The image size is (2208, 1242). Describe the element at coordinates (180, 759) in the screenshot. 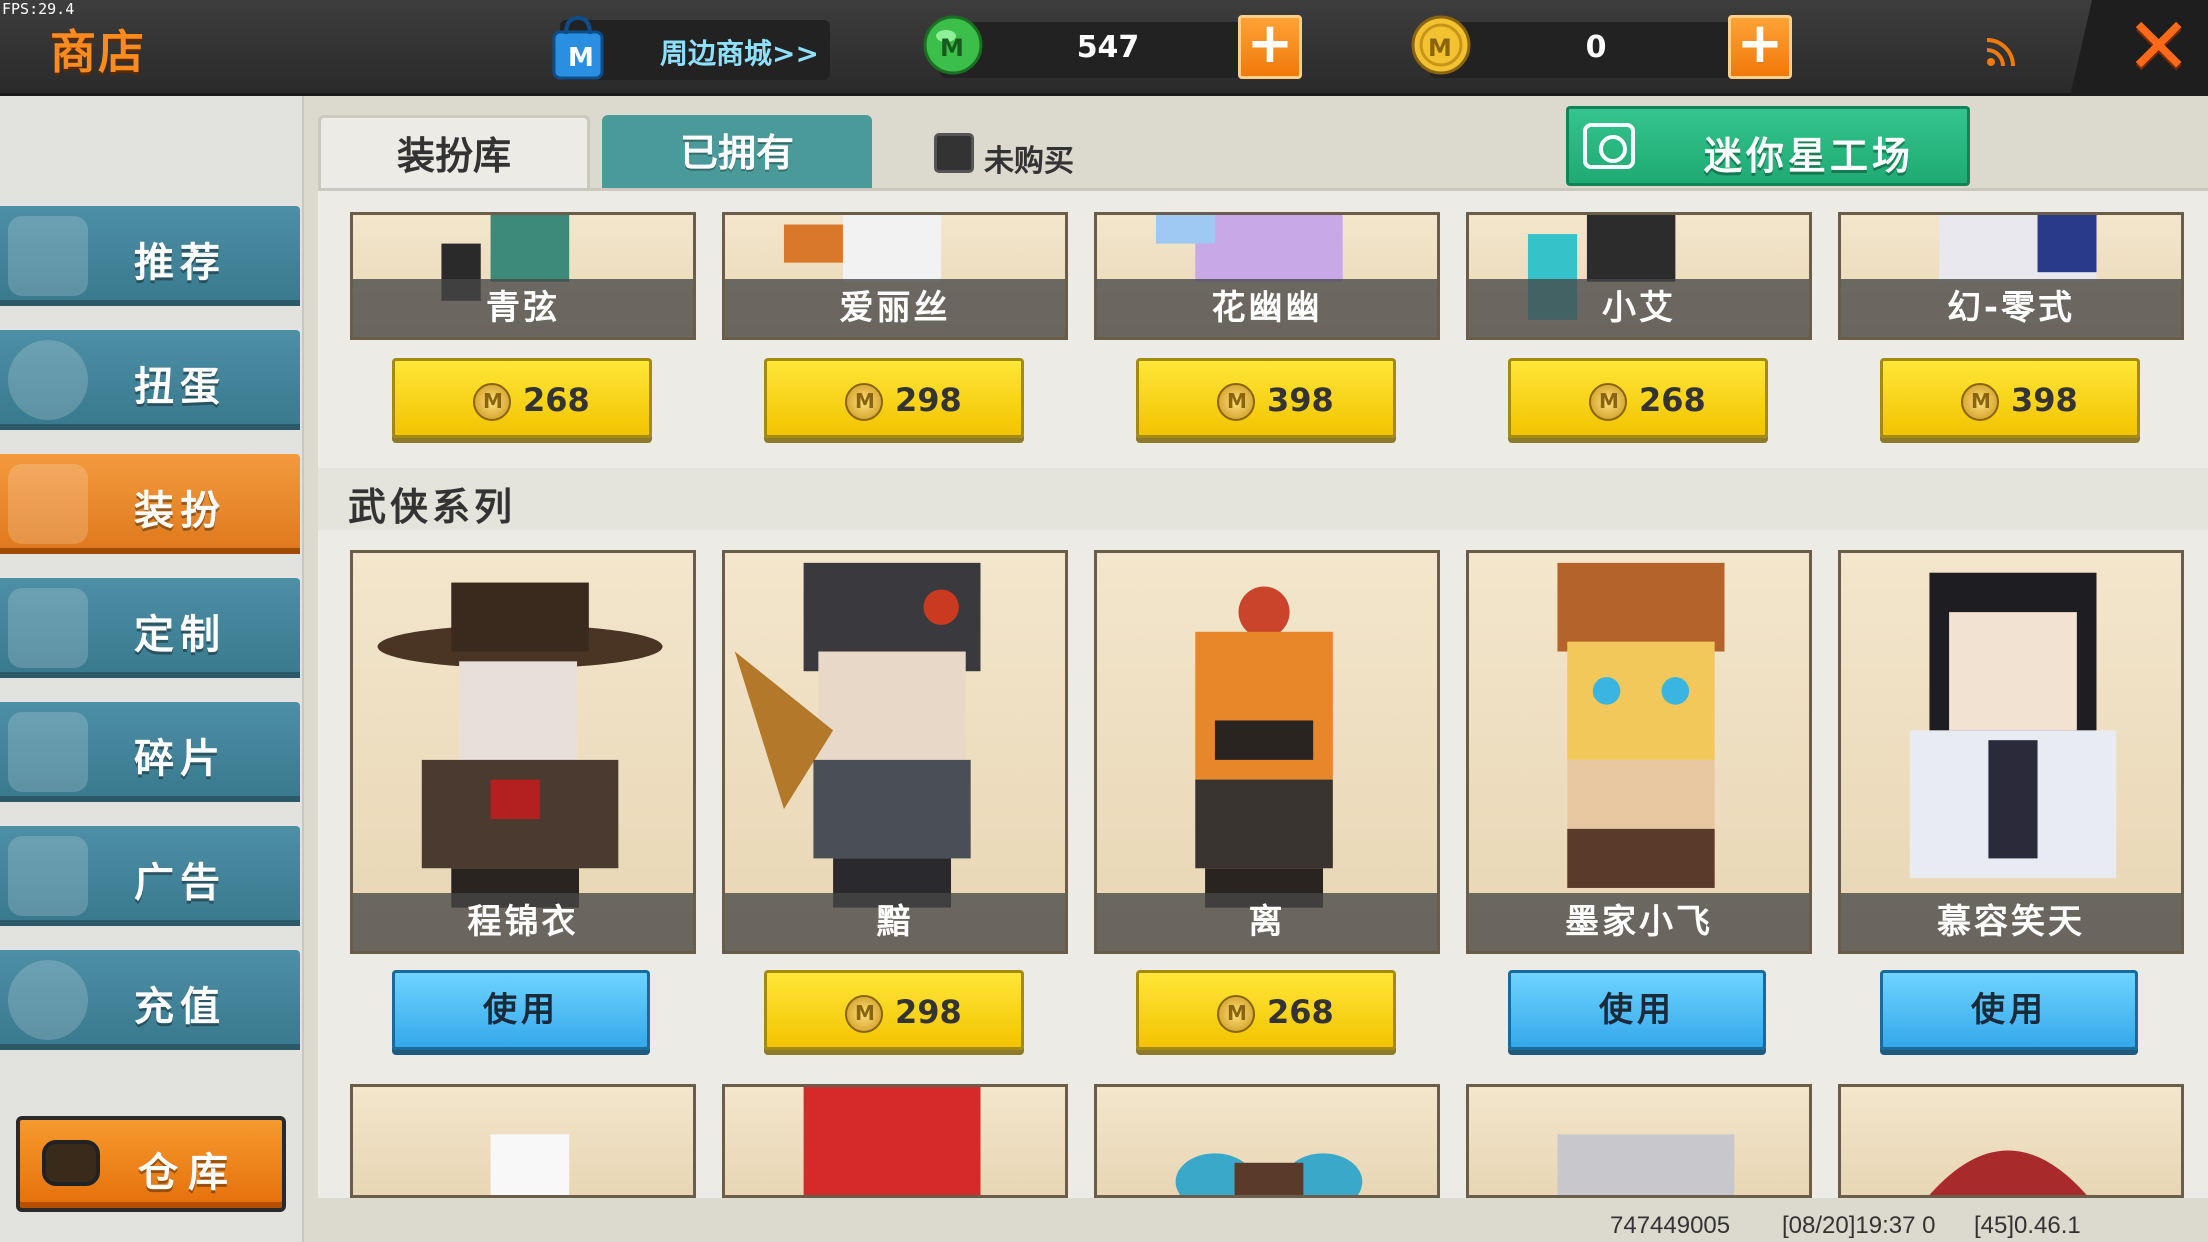

I see `sidebar-item-label: 碎片` at that location.